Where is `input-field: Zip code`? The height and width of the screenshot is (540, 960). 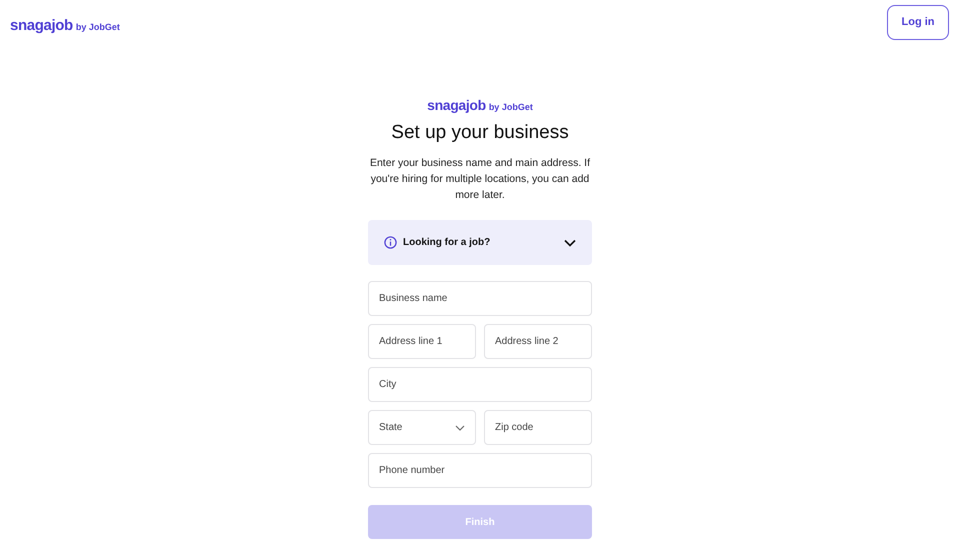 input-field: Zip code is located at coordinates (538, 427).